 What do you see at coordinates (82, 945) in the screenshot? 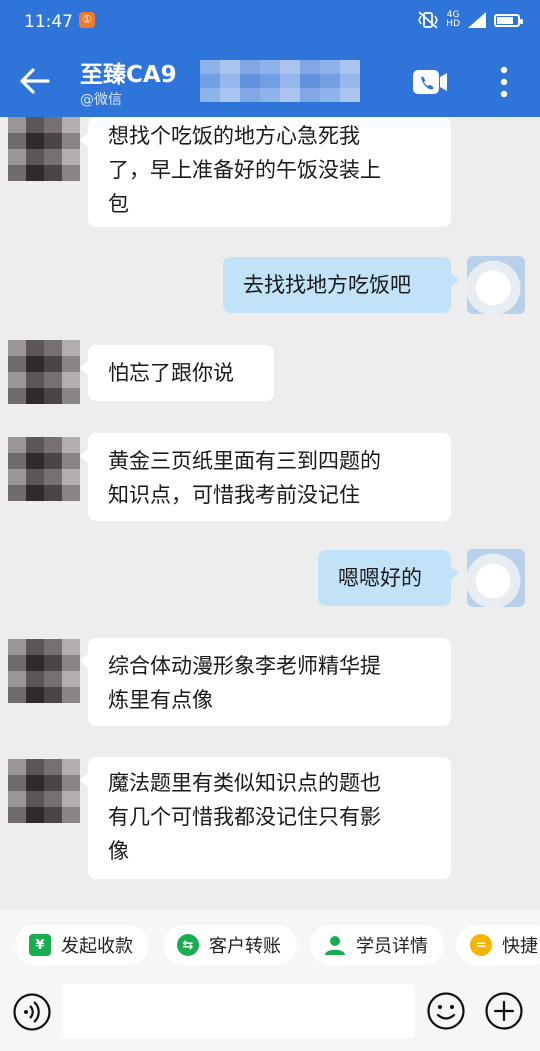
I see `quick-action-collect-payment: ¥ 发起收款` at bounding box center [82, 945].